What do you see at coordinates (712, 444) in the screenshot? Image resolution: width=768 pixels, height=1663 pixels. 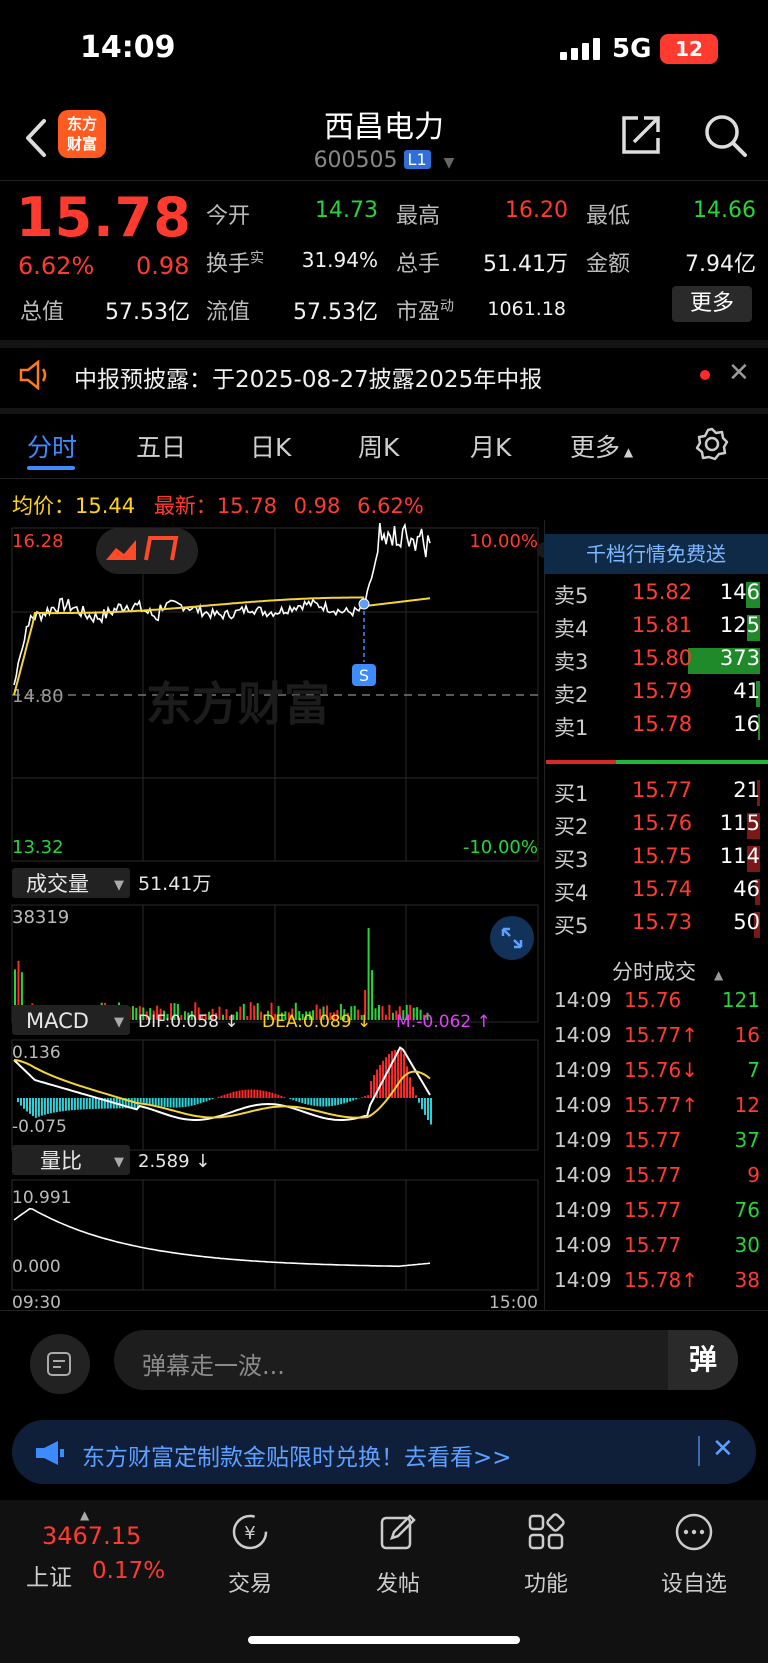 I see `gear-icon` at bounding box center [712, 444].